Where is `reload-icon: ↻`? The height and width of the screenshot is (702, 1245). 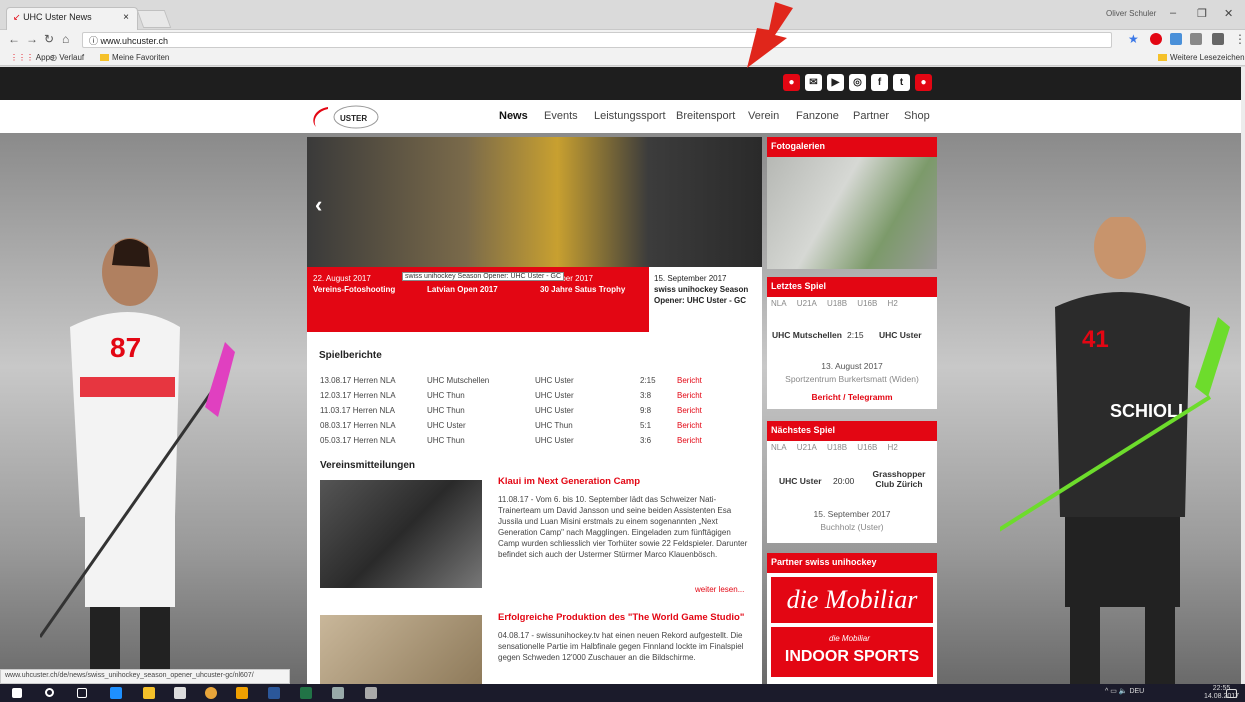 reload-icon: ↻ is located at coordinates (49, 39).